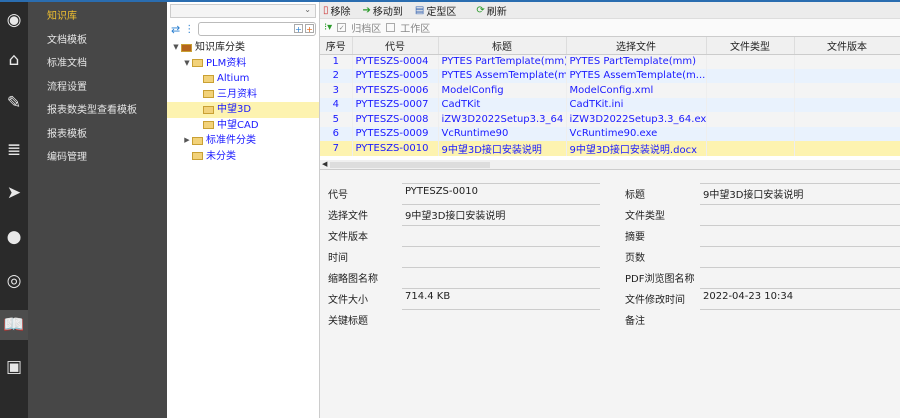 The height and width of the screenshot is (418, 900). Describe the element at coordinates (435, 10) in the screenshot. I see `customize-button: ▤ 定型区` at that location.